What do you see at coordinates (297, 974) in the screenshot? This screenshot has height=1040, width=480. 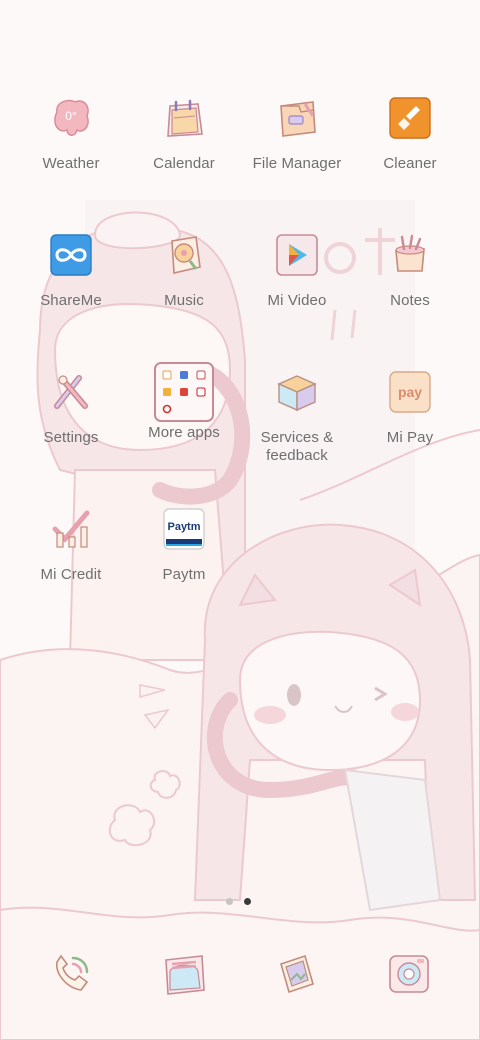 I see `browser-icon` at bounding box center [297, 974].